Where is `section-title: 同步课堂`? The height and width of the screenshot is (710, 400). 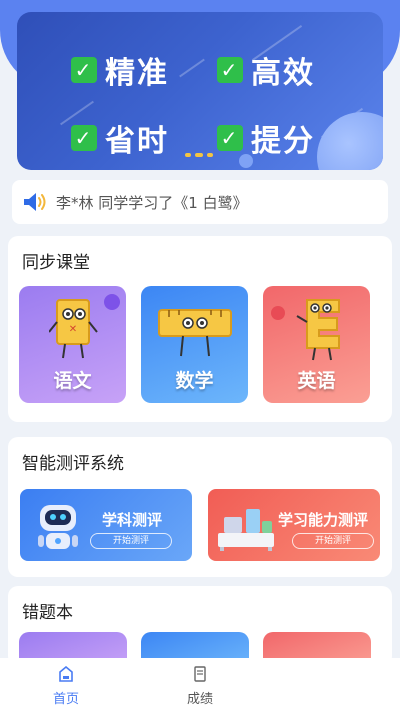 section-title: 同步课堂 is located at coordinates (56, 263).